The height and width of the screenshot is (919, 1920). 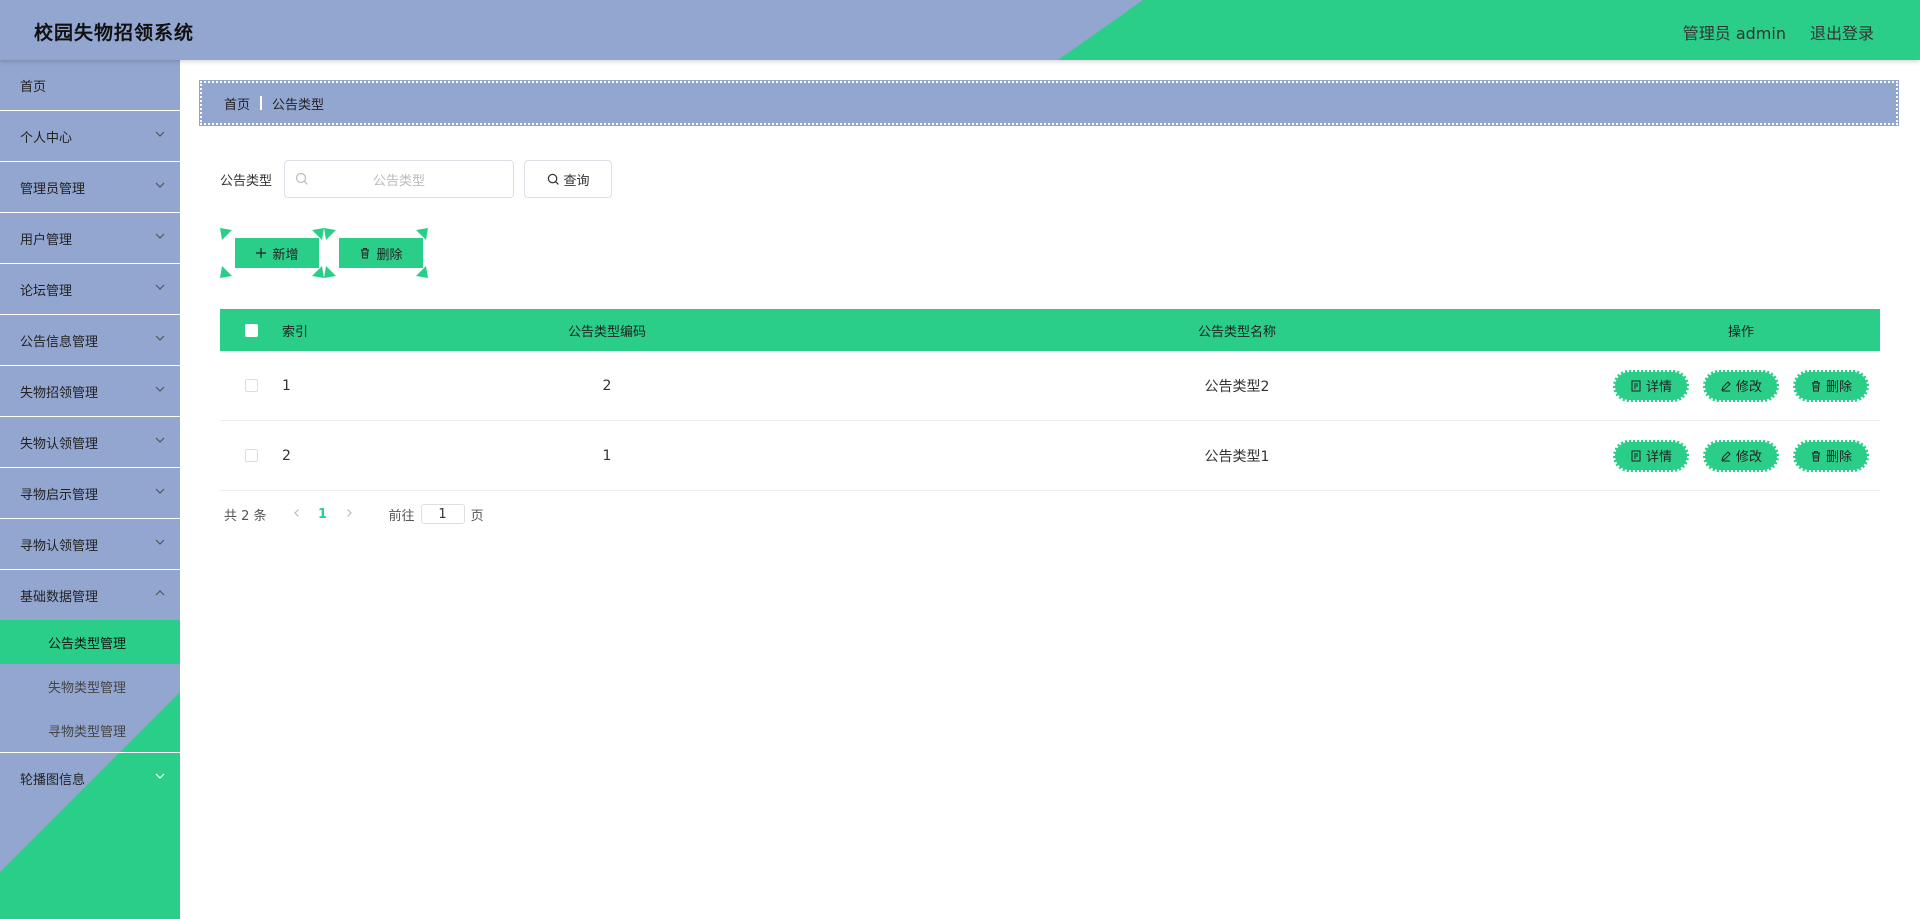 I want to click on document-icon, so click(x=1636, y=385).